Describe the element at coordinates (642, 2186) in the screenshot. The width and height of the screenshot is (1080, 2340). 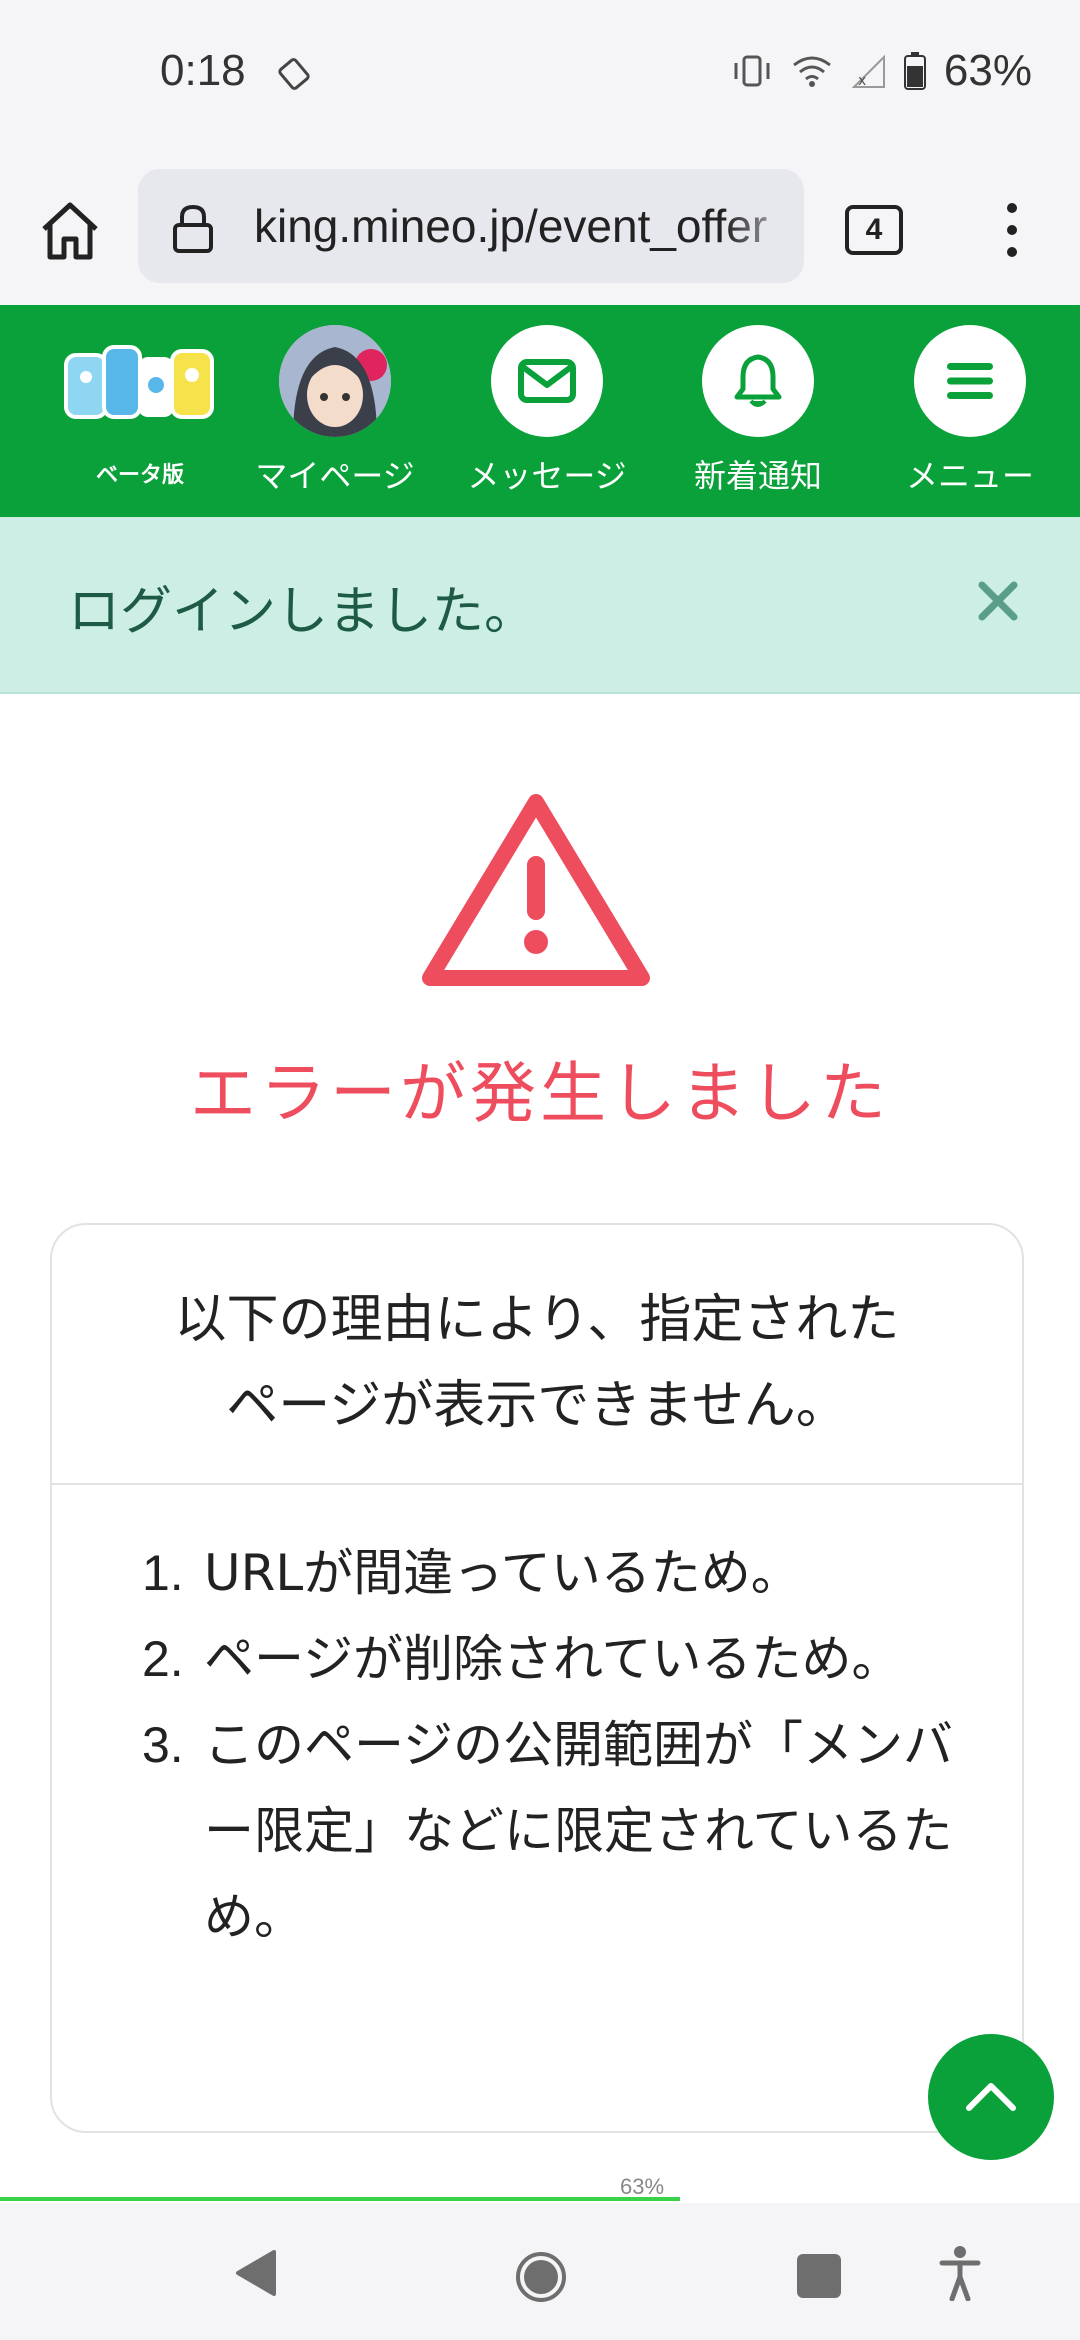
I see `page-load-progress-label: 63%` at that location.